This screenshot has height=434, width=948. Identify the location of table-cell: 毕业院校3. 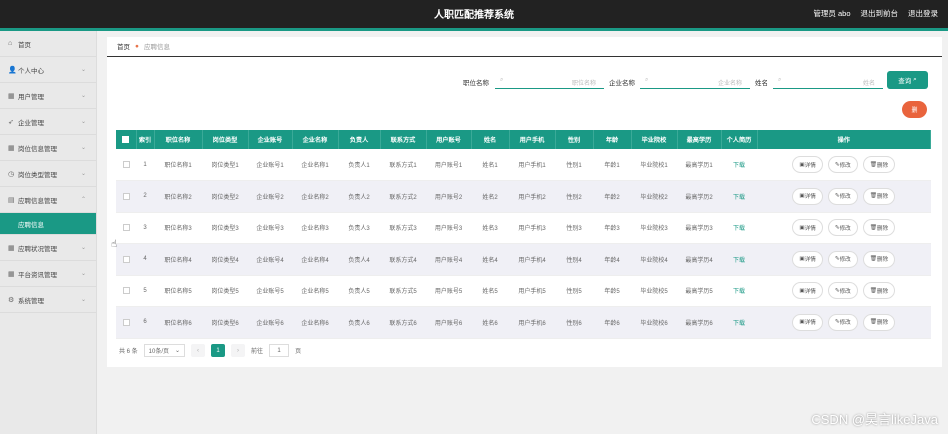
(654, 228).